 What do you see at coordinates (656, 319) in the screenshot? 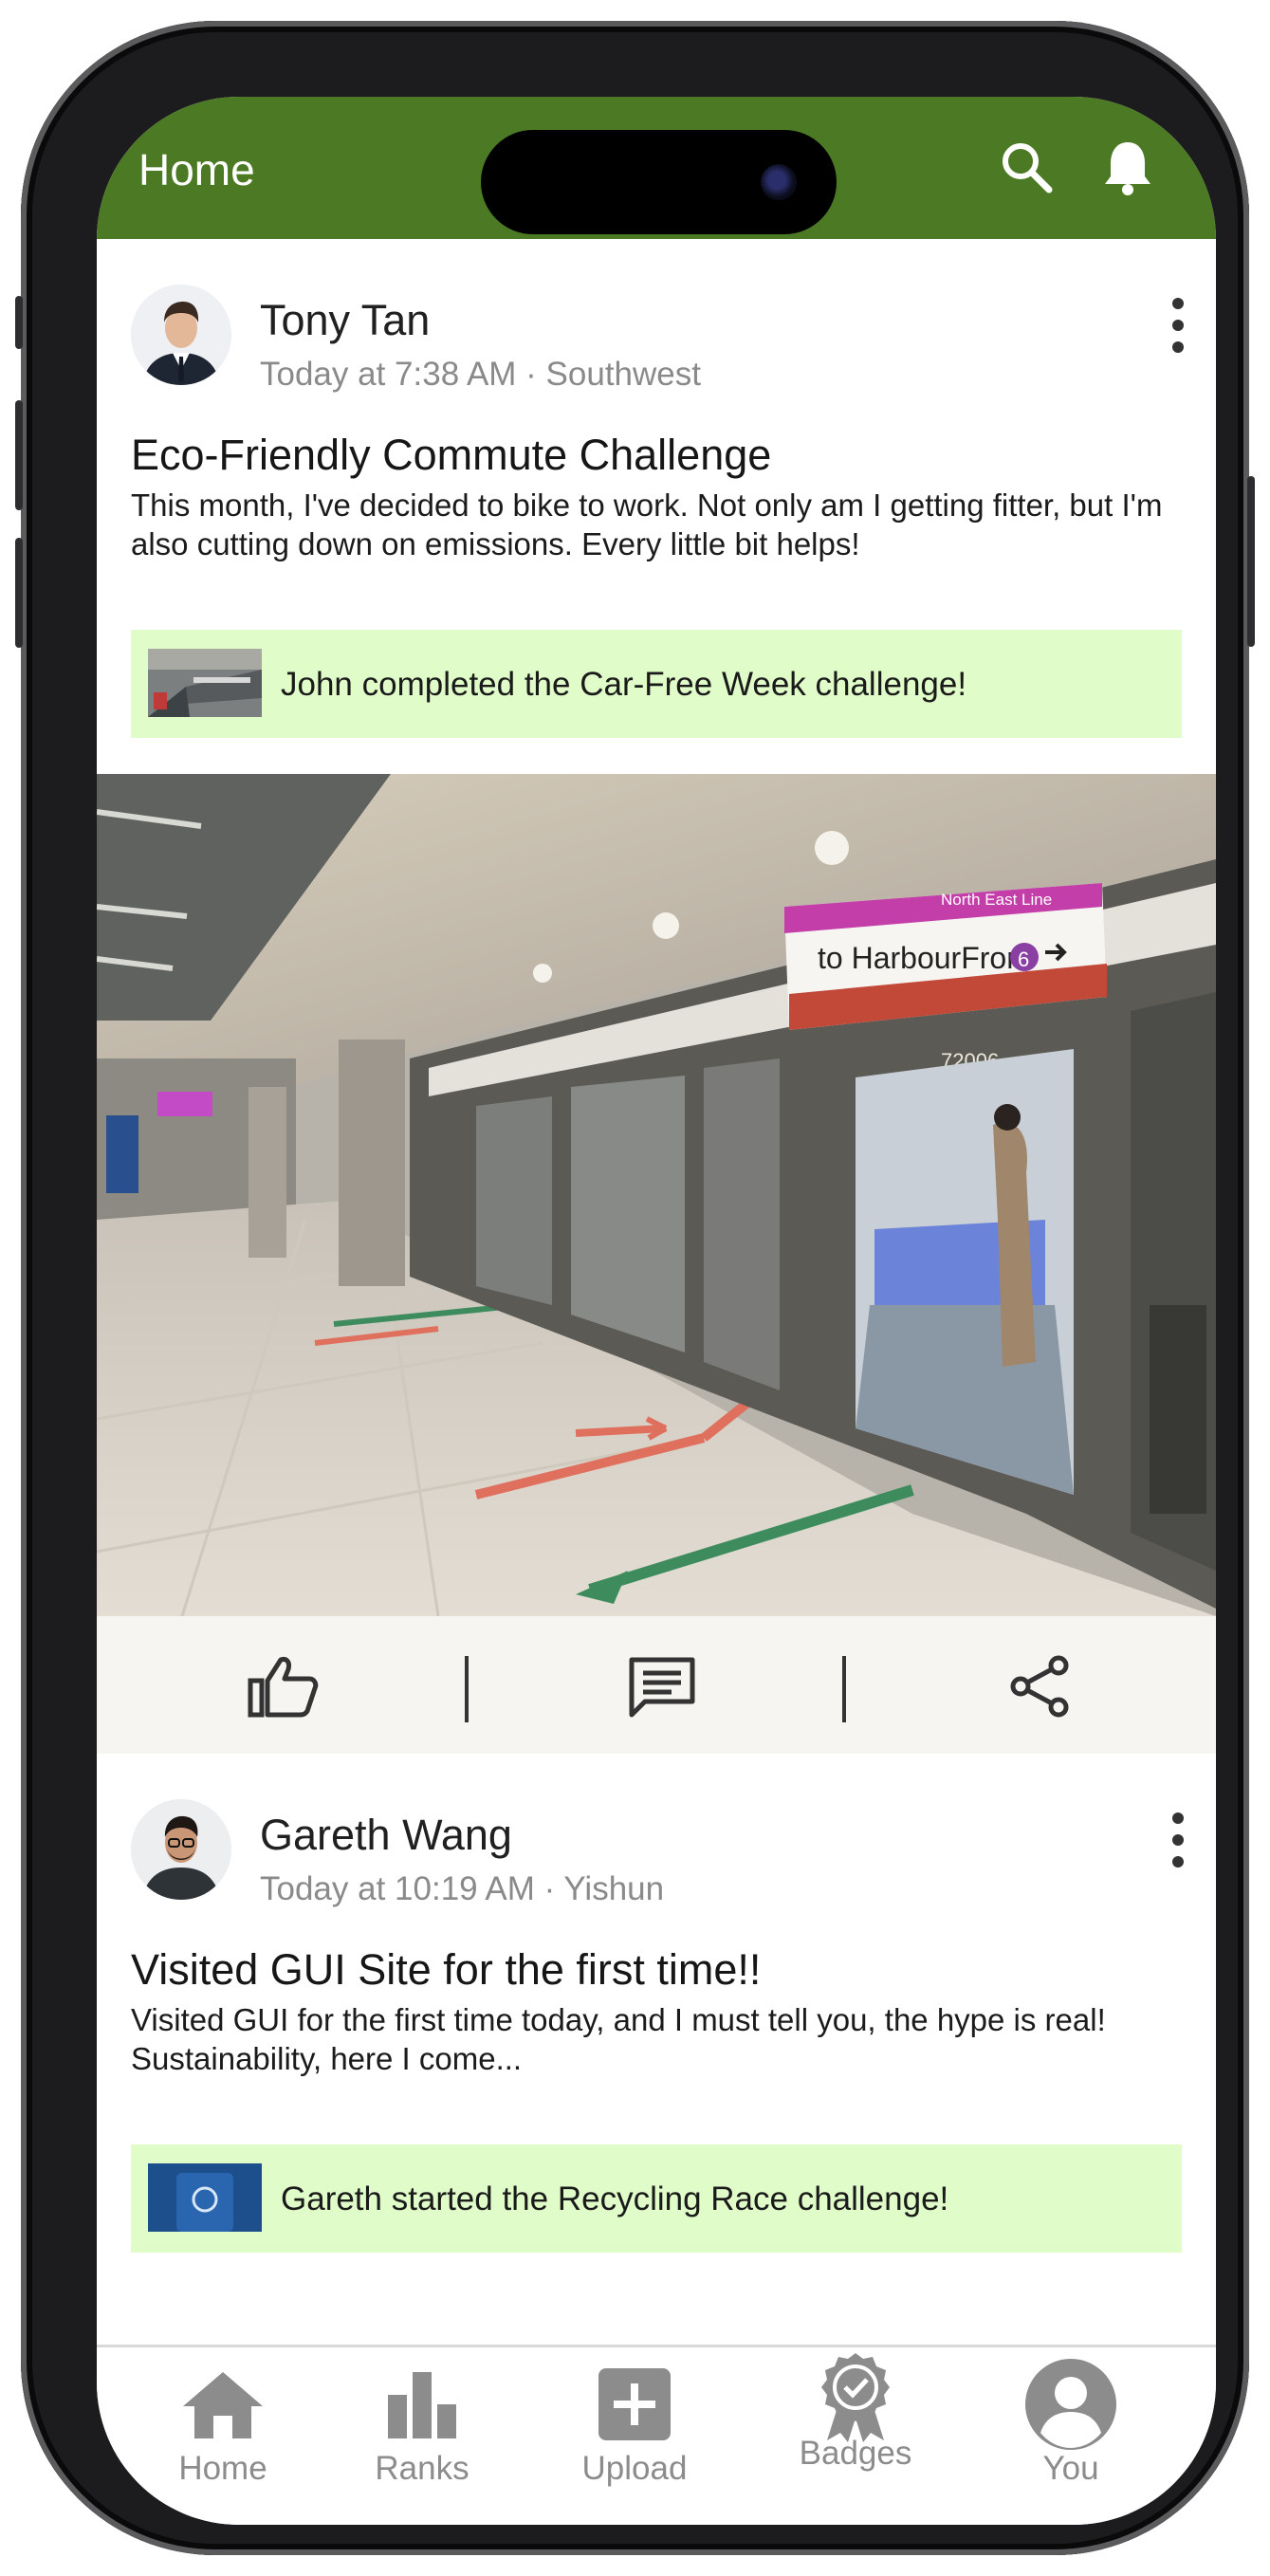
I see `post-header: Tony Tan Today at 7:38 AM · Southwest` at bounding box center [656, 319].